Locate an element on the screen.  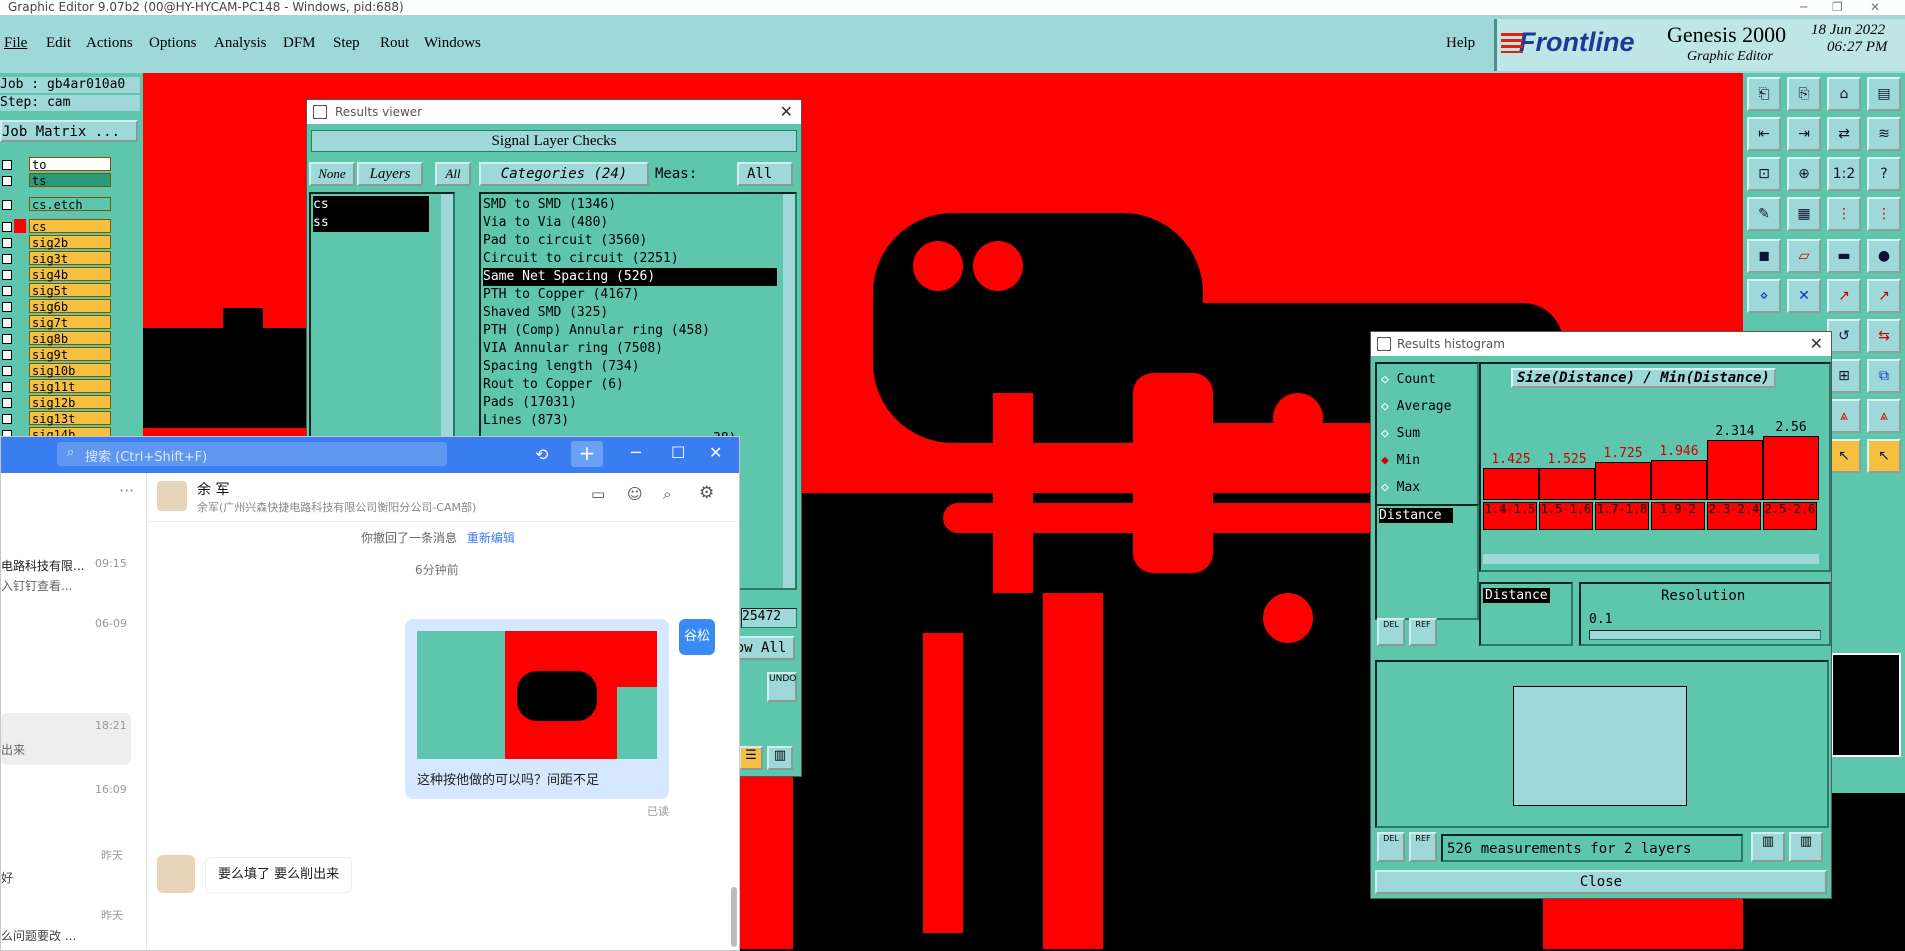
restore-icon: ❐ is located at coordinates (1837, 7).